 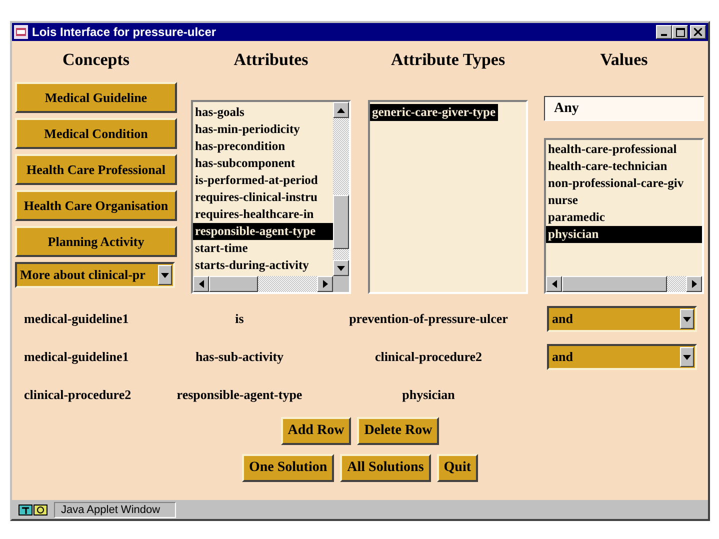 I want to click on status-label: Java Applet Window, so click(x=115, y=510).